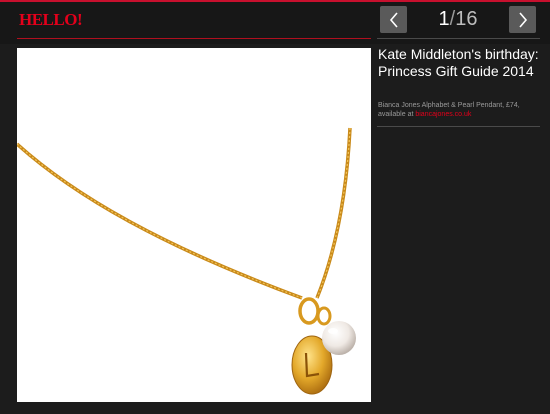 This screenshot has height=414, width=550. I want to click on header-divider, so click(194, 38).